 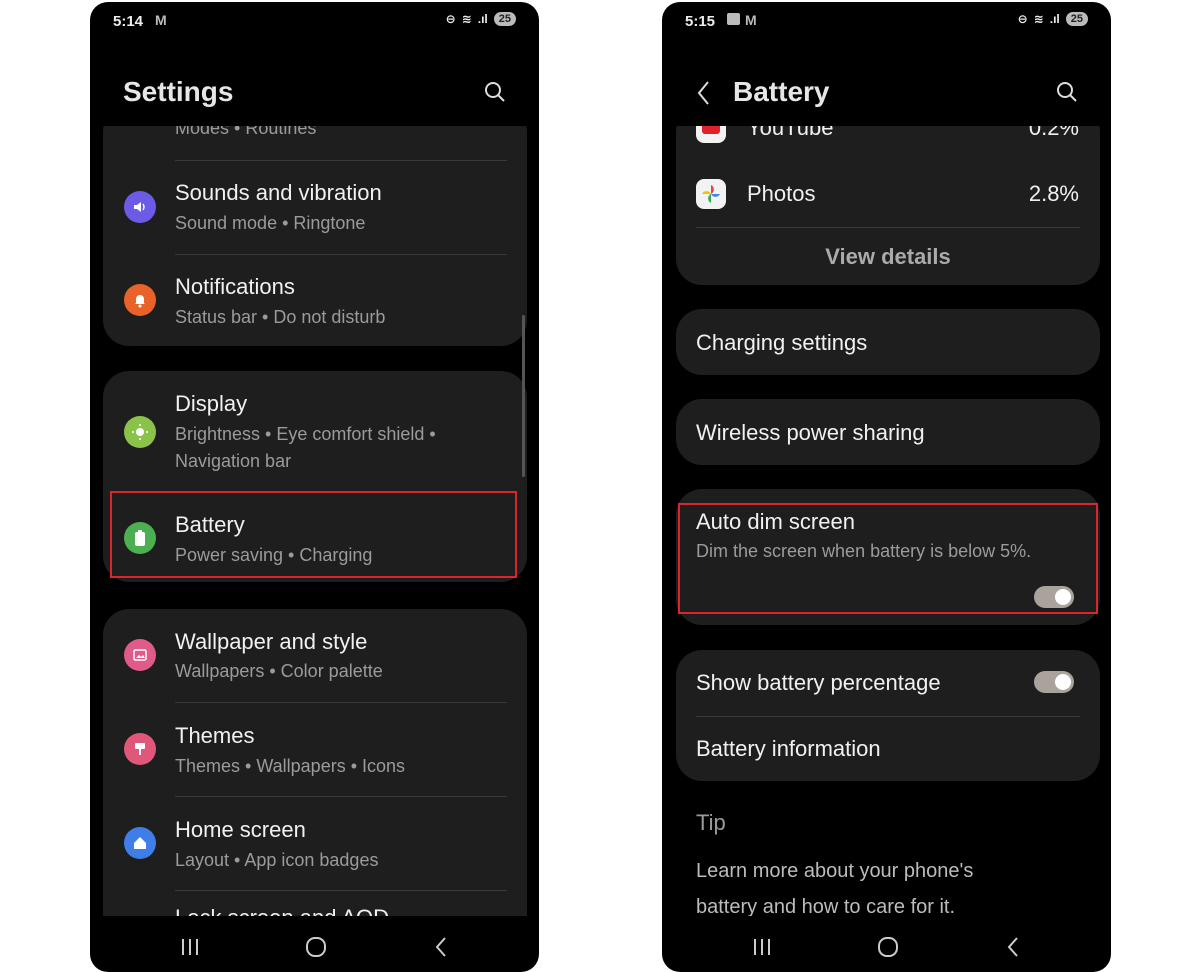 I want to click on home-icon, so click(x=140, y=843).